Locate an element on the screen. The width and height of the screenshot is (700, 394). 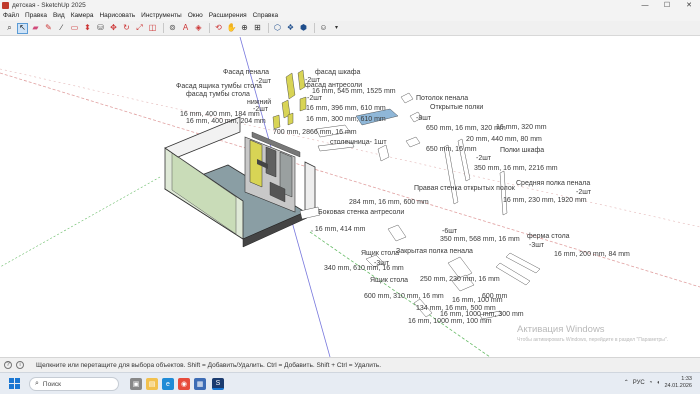
rotate-icon: ↻ is located at coordinates (126, 28).